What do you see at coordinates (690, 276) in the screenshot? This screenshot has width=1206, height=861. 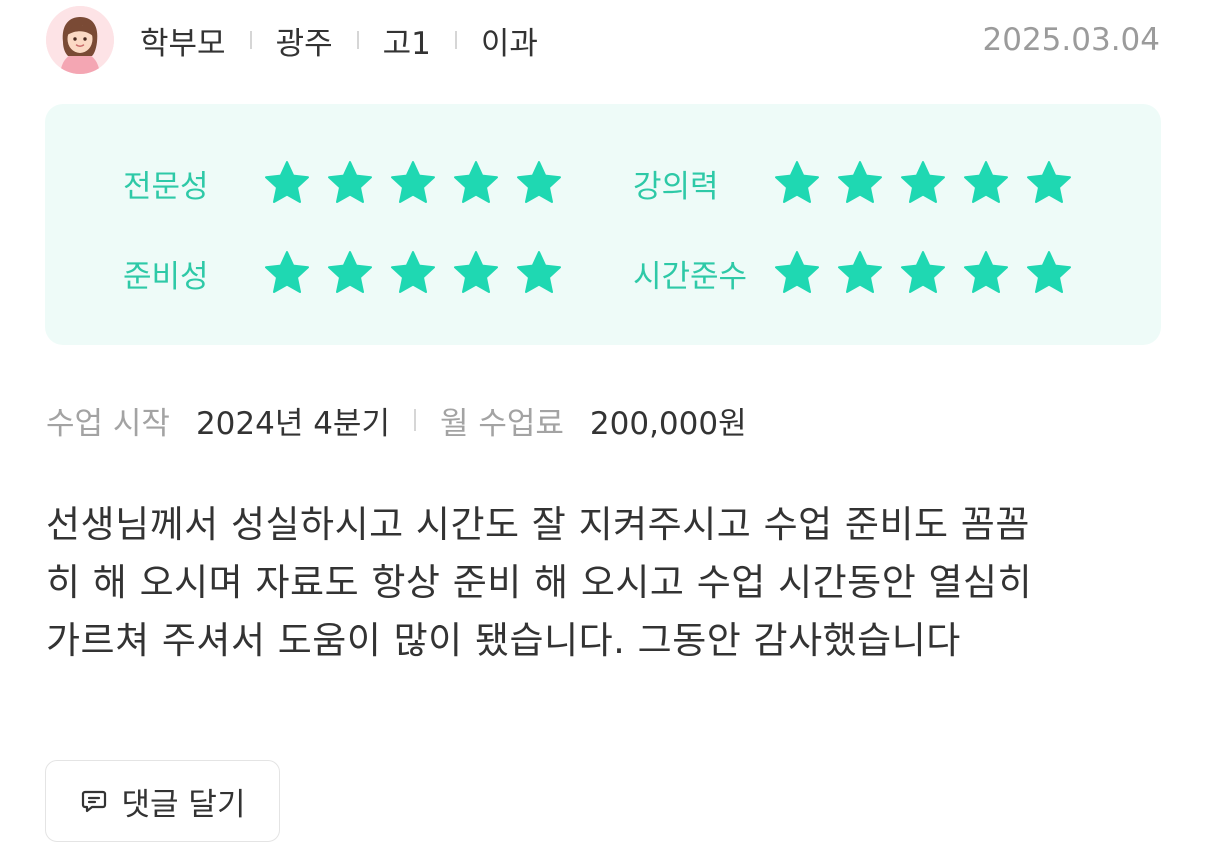 I see `rating-label: 시간준수` at bounding box center [690, 276].